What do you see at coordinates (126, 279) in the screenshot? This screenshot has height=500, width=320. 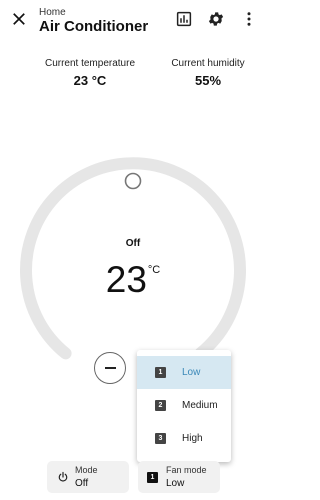 I see `target-temperature-value: 23` at bounding box center [126, 279].